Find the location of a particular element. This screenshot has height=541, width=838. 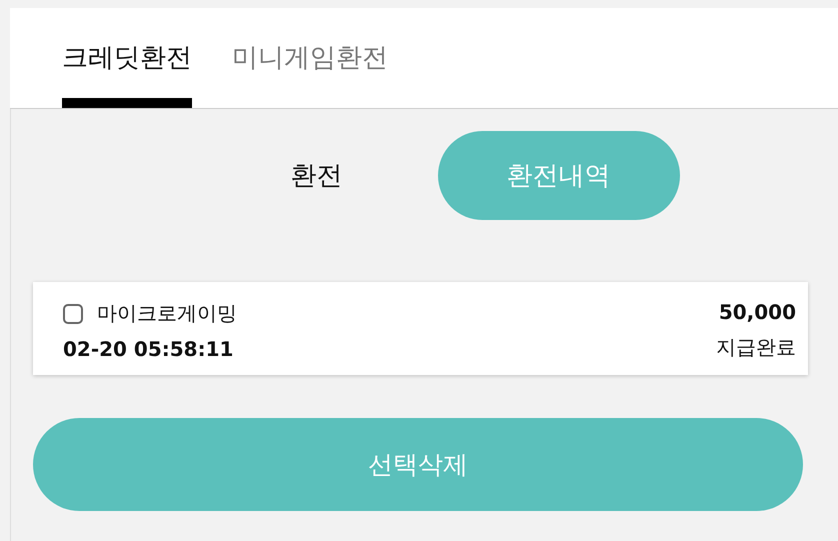

checkbox is located at coordinates (73, 314).